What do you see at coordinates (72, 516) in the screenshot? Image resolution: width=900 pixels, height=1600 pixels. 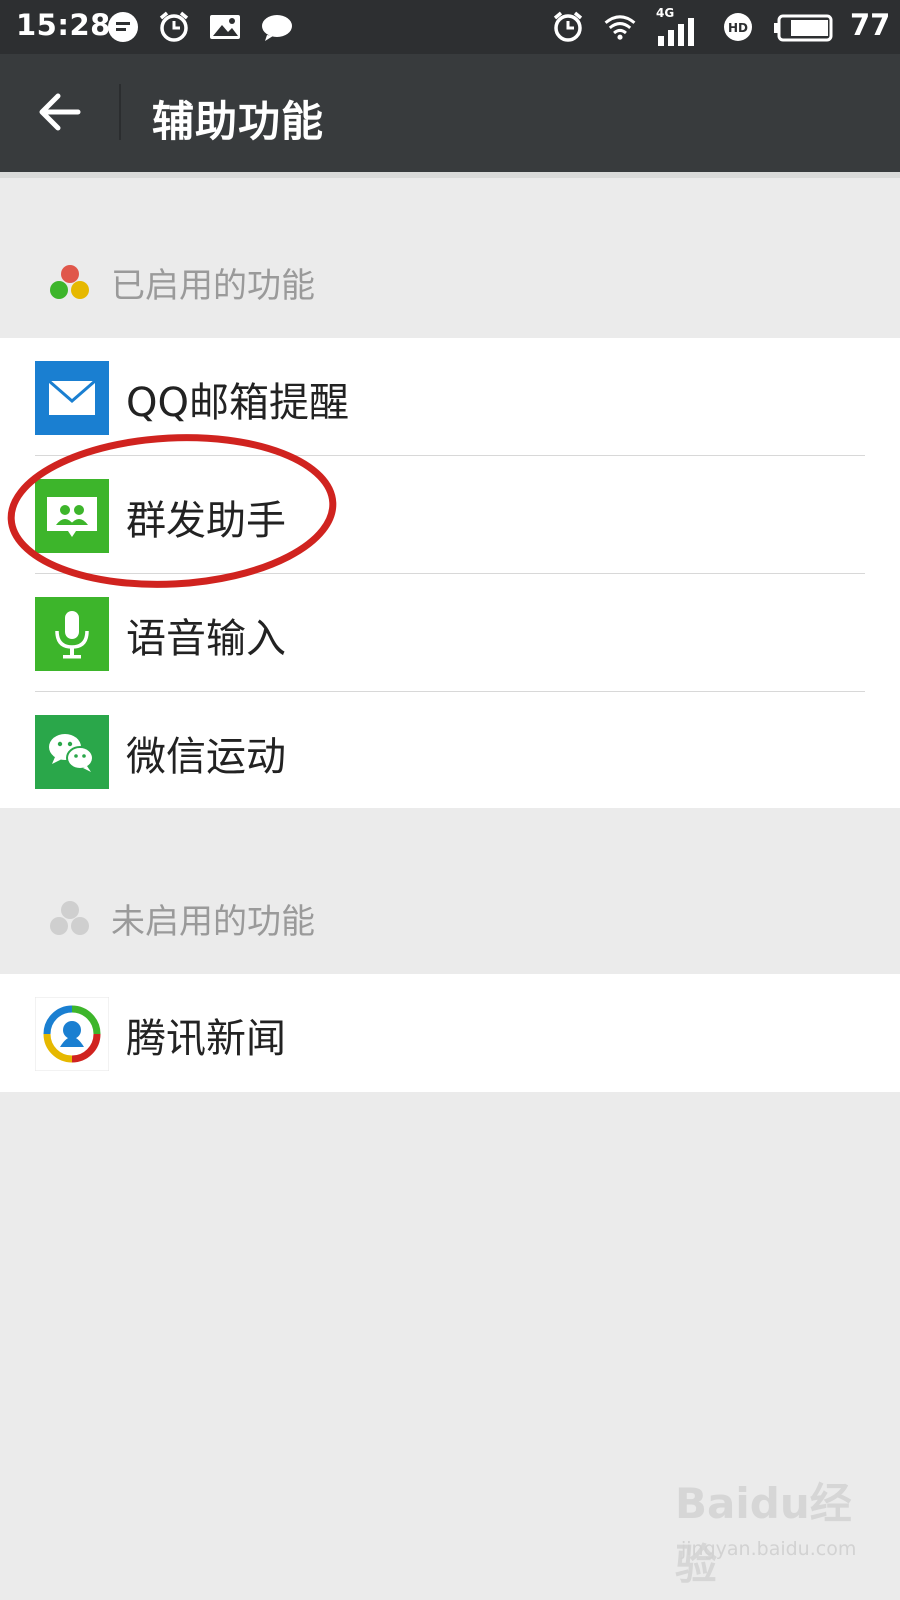 I see `group-message-icon` at bounding box center [72, 516].